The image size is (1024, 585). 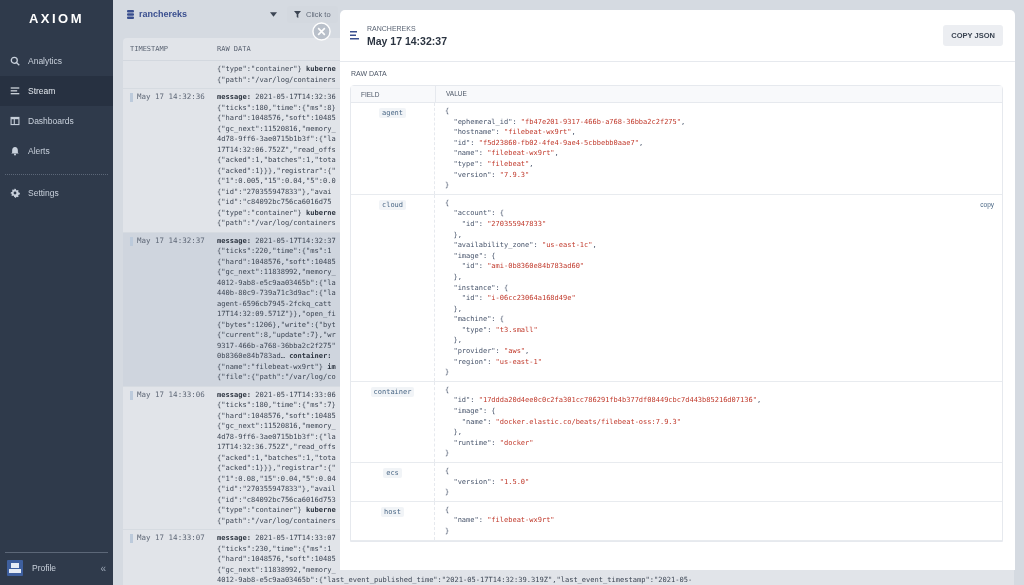 What do you see at coordinates (407, 40) in the screenshot?
I see `event-timestamp: May 17 14:32:37` at bounding box center [407, 40].